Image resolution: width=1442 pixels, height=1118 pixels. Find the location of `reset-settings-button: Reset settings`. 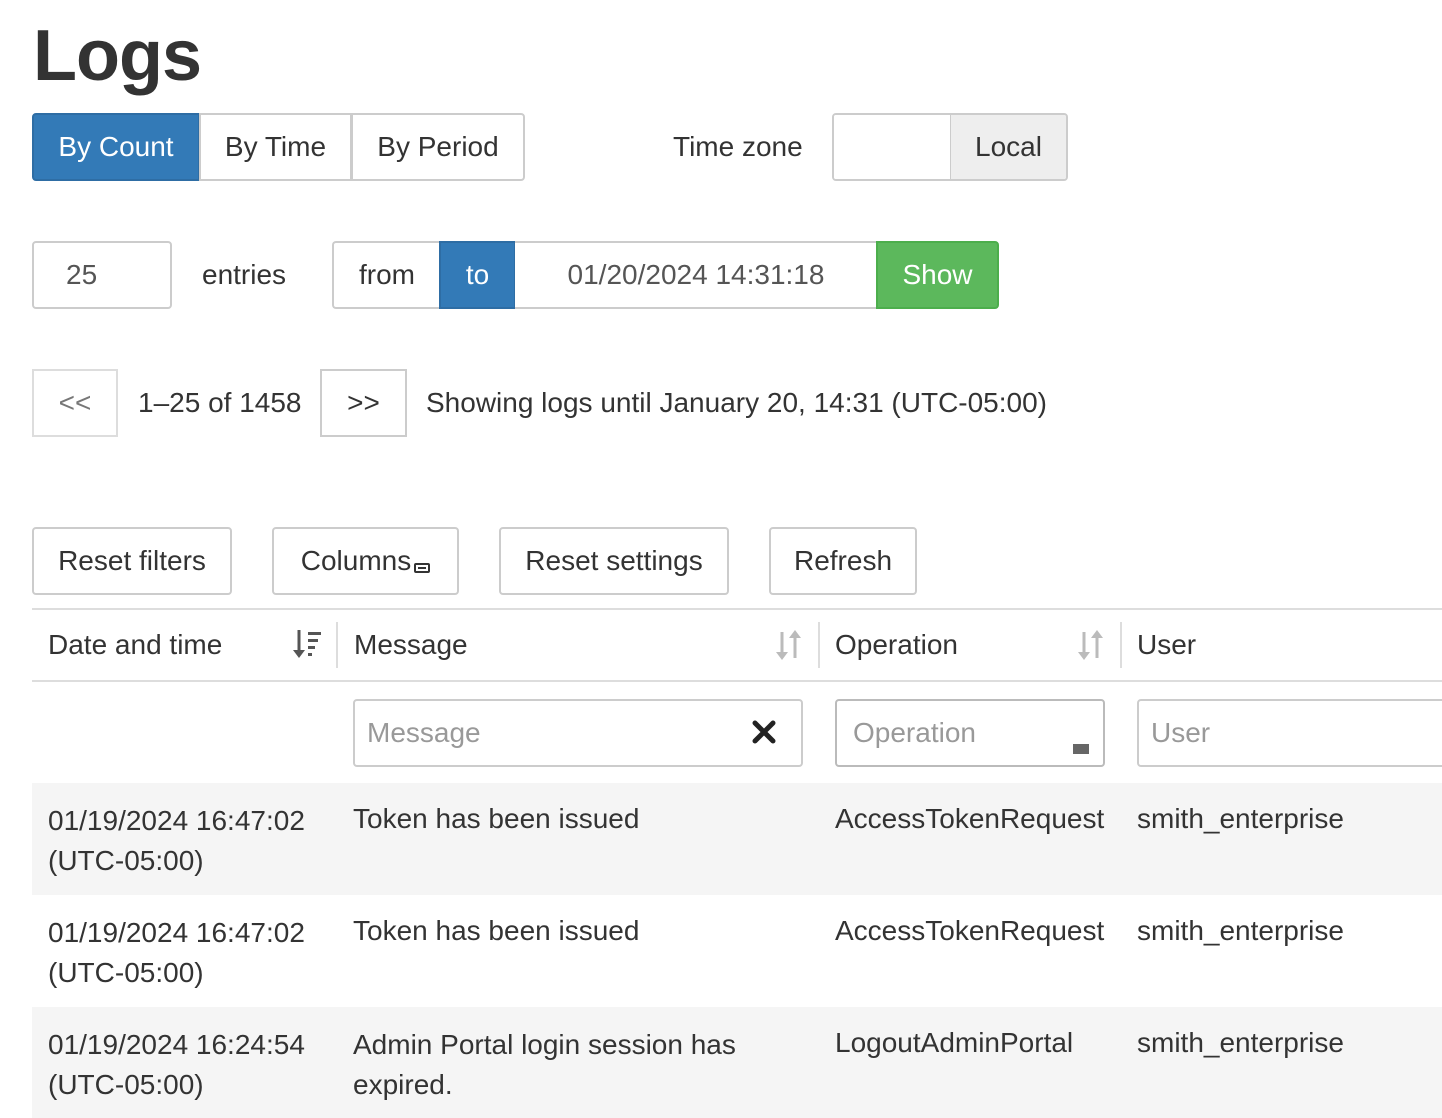

reset-settings-button: Reset settings is located at coordinates (614, 561).